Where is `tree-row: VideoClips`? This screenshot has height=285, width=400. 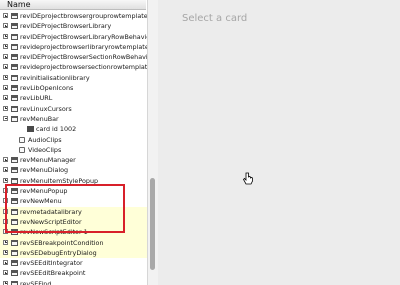 tree-row: VideoClips is located at coordinates (73, 150).